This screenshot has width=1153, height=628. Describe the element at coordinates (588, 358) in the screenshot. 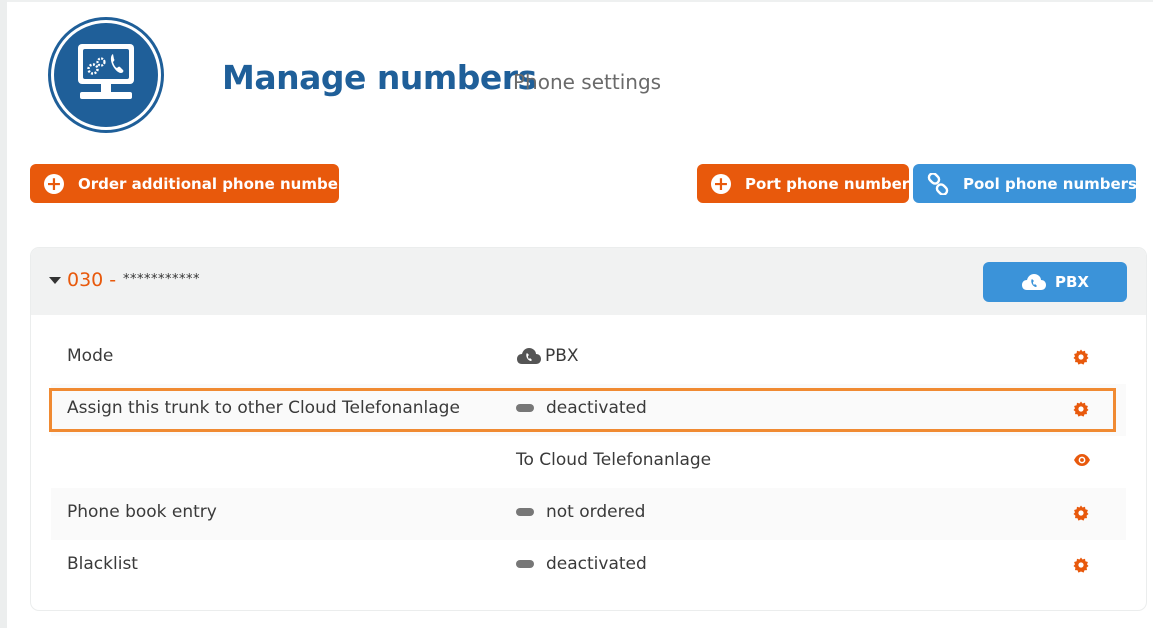

I see `setting-row-mode: Mode PBX` at that location.